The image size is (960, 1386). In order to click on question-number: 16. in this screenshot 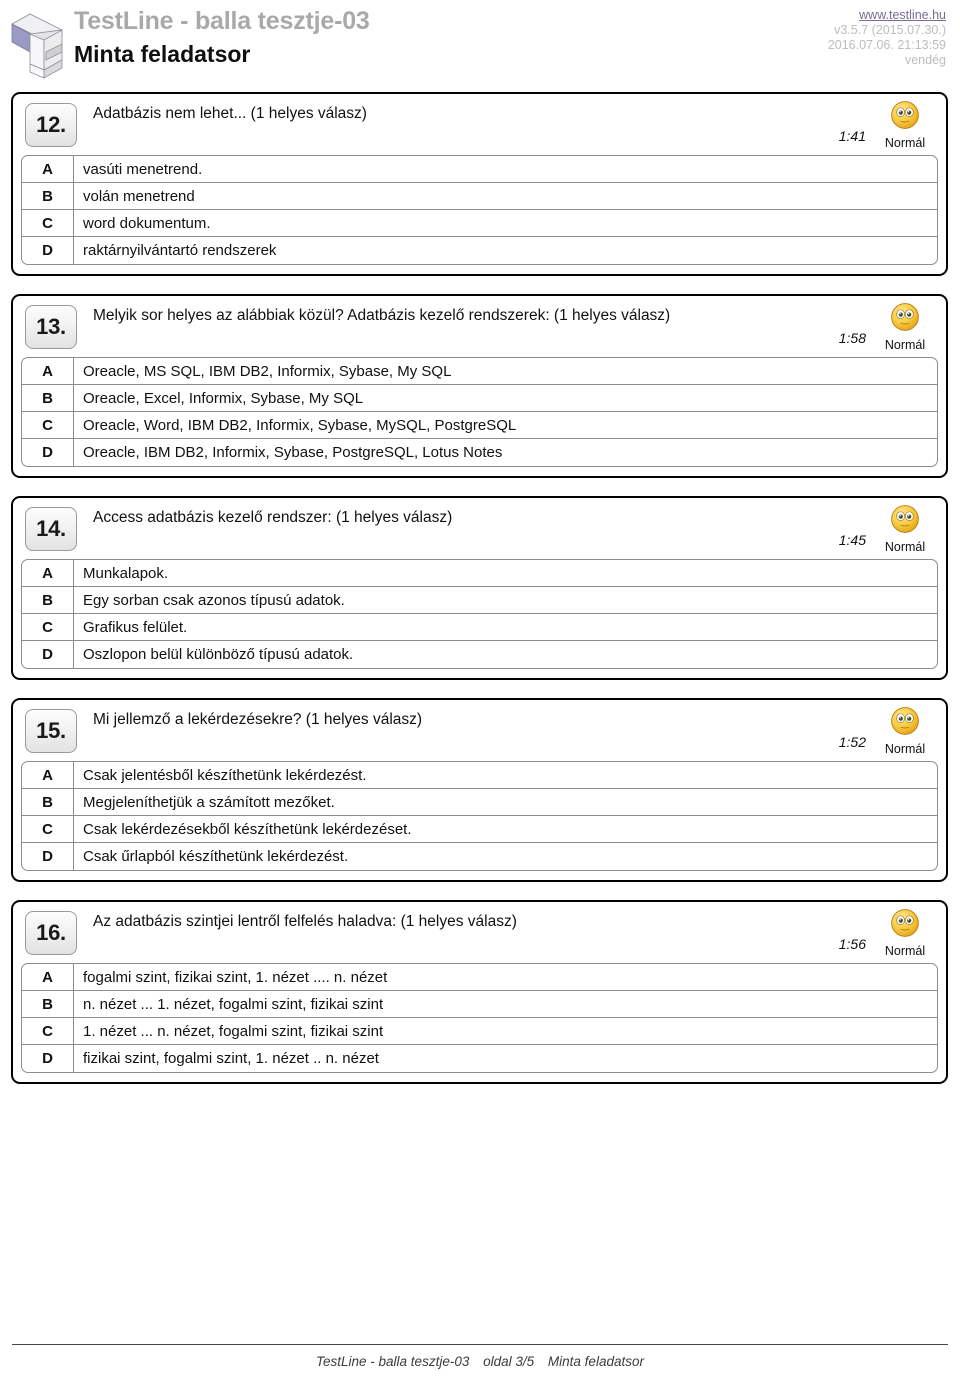, I will do `click(51, 933)`.